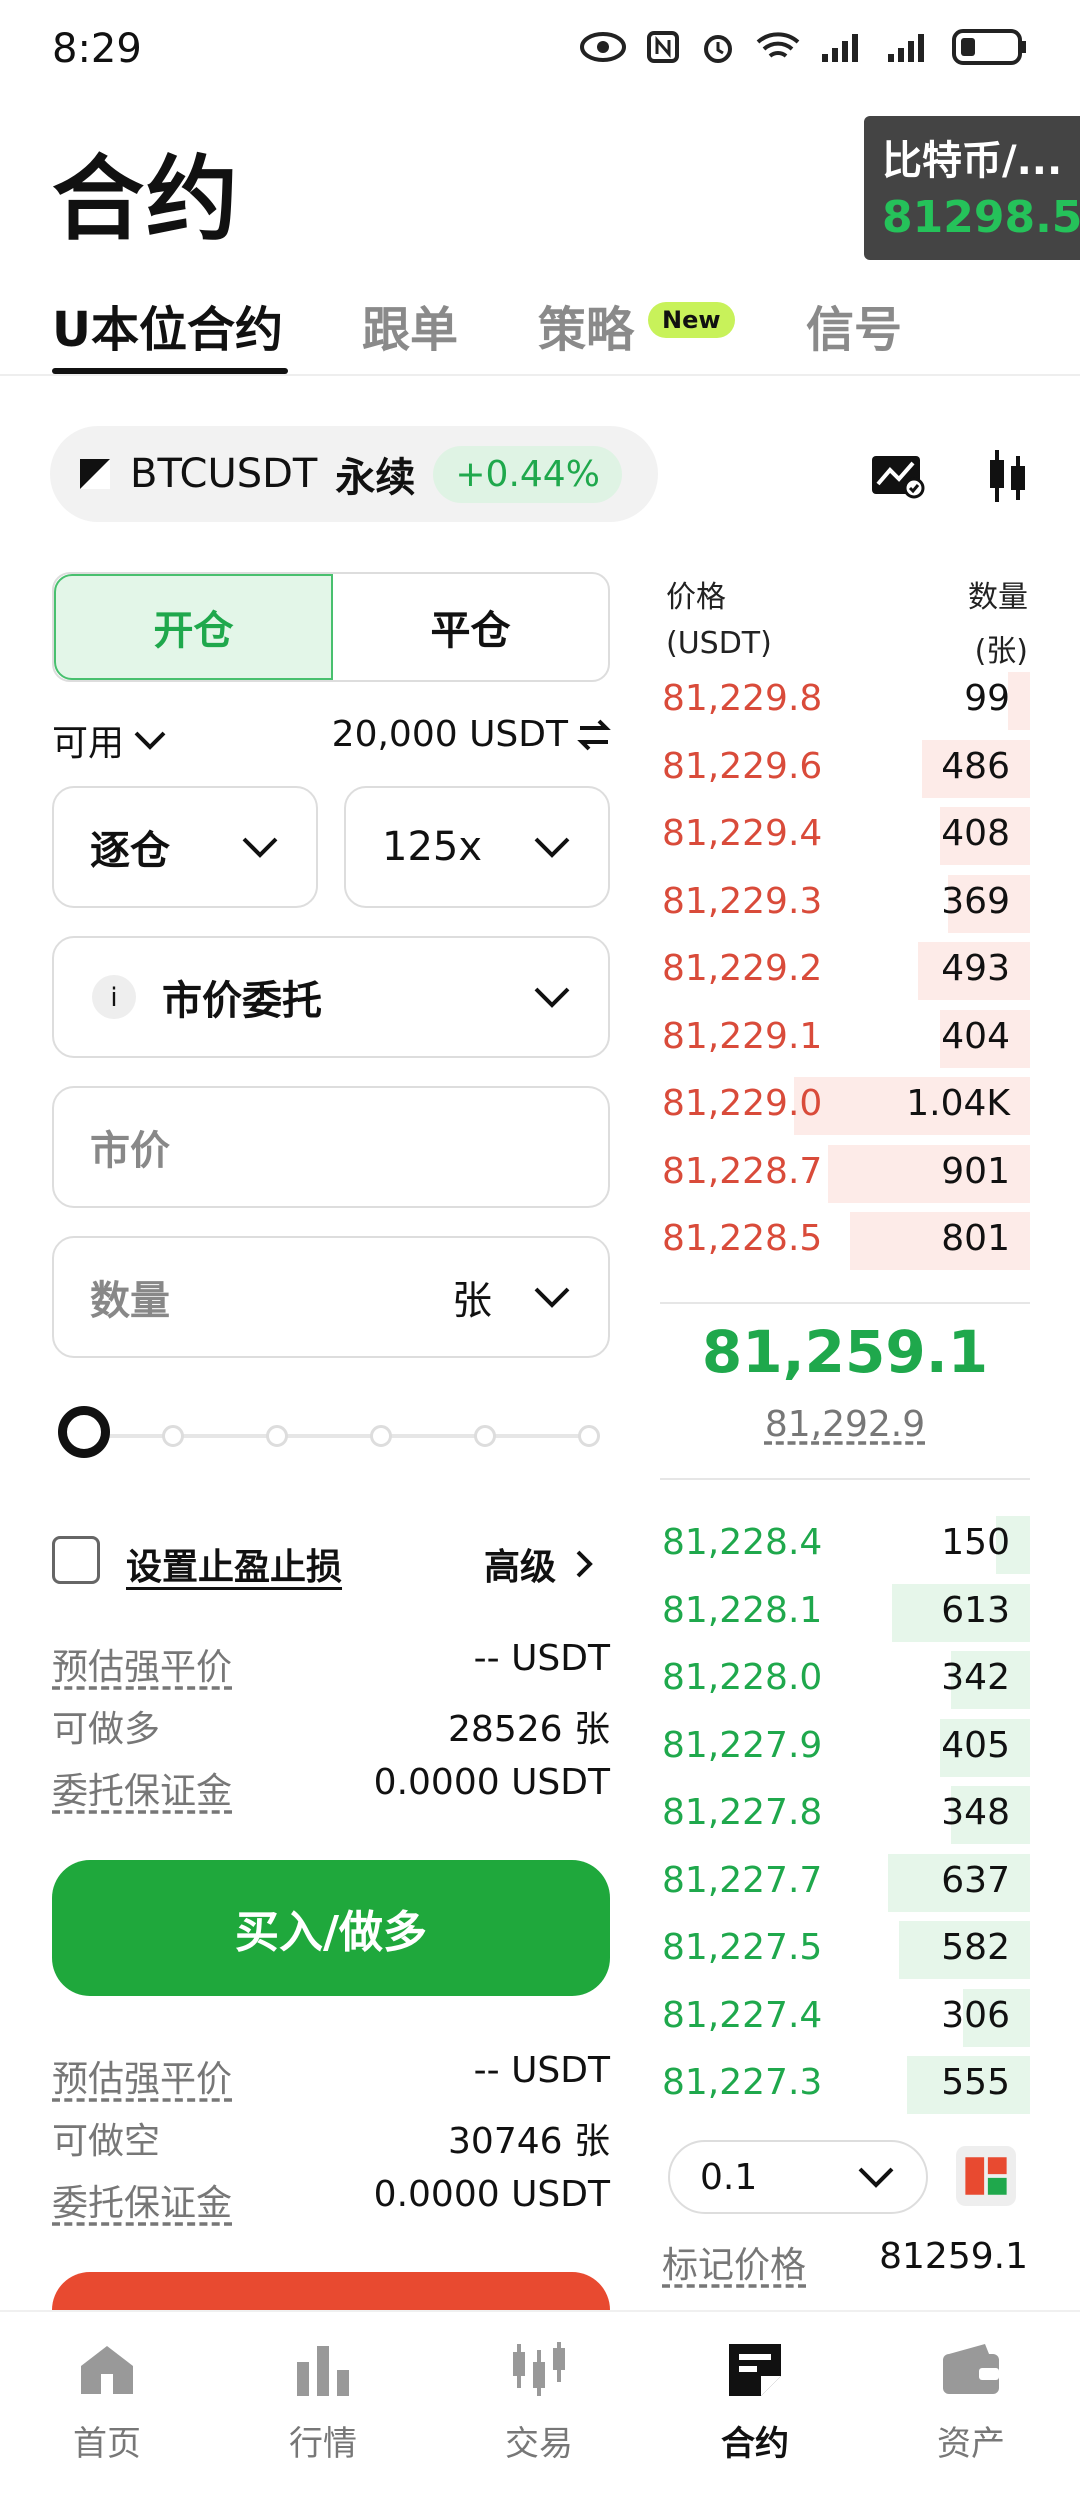 The height and width of the screenshot is (2504, 1080). Describe the element at coordinates (529, 1729) in the screenshot. I see `long-info-value: 28526 张` at that location.